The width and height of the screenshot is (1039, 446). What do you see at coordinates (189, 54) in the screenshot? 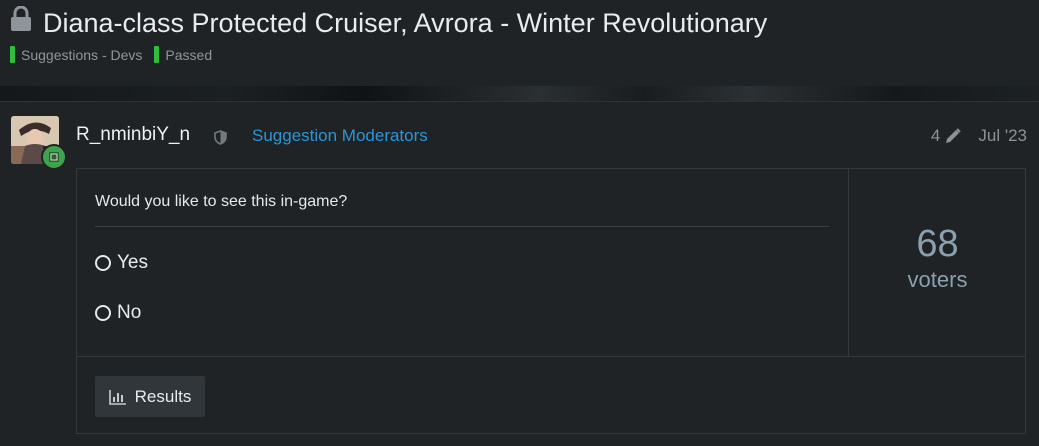
I see `category-label: Passed` at bounding box center [189, 54].